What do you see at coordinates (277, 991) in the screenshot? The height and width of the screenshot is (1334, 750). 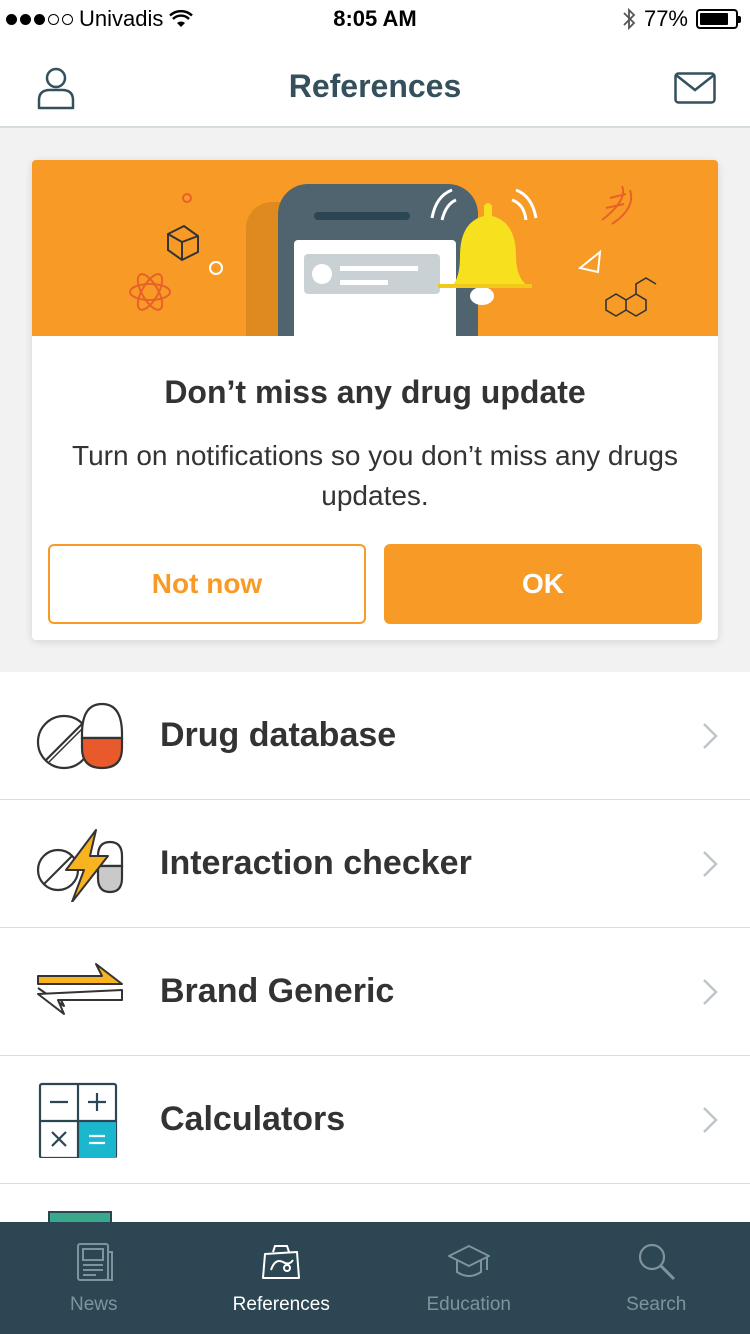 I see `list-item-label: Brand Generic` at bounding box center [277, 991].